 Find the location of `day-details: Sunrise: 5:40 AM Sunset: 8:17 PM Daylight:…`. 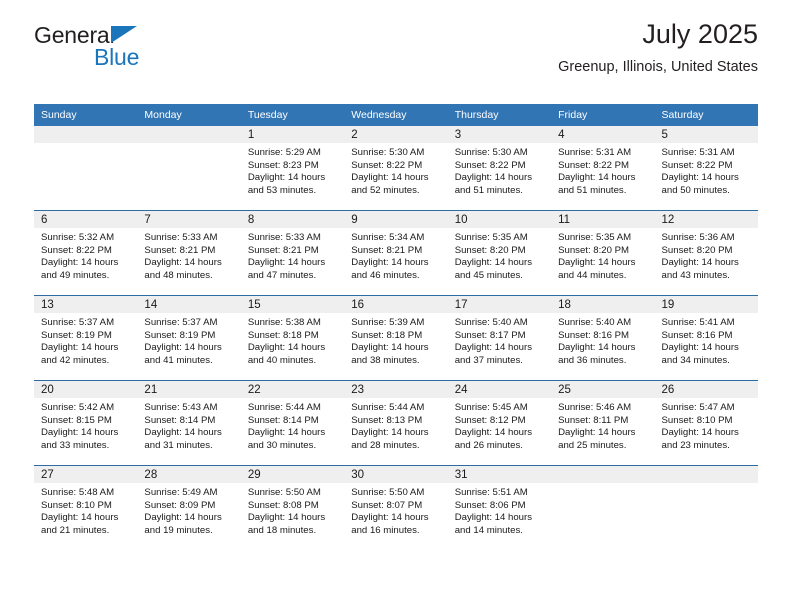

day-details: Sunrise: 5:40 AM Sunset: 8:17 PM Daylight:… is located at coordinates (499, 340).